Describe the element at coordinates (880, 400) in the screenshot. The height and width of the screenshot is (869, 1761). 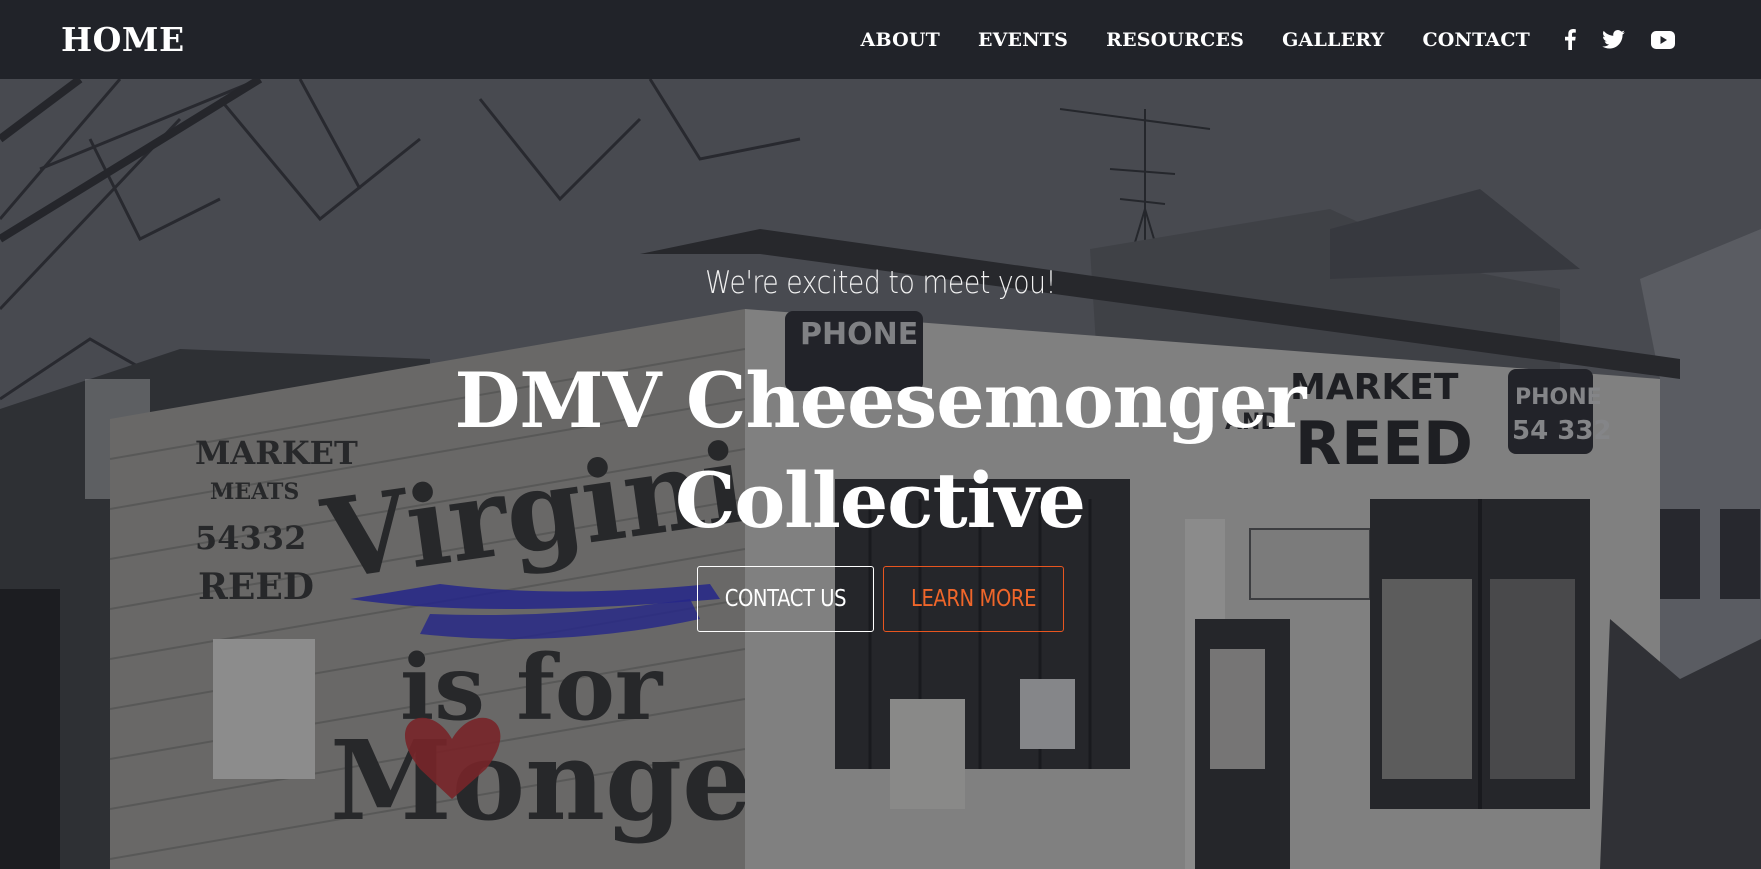
I see `hero-title-line1: DMV Cheesemonger` at that location.